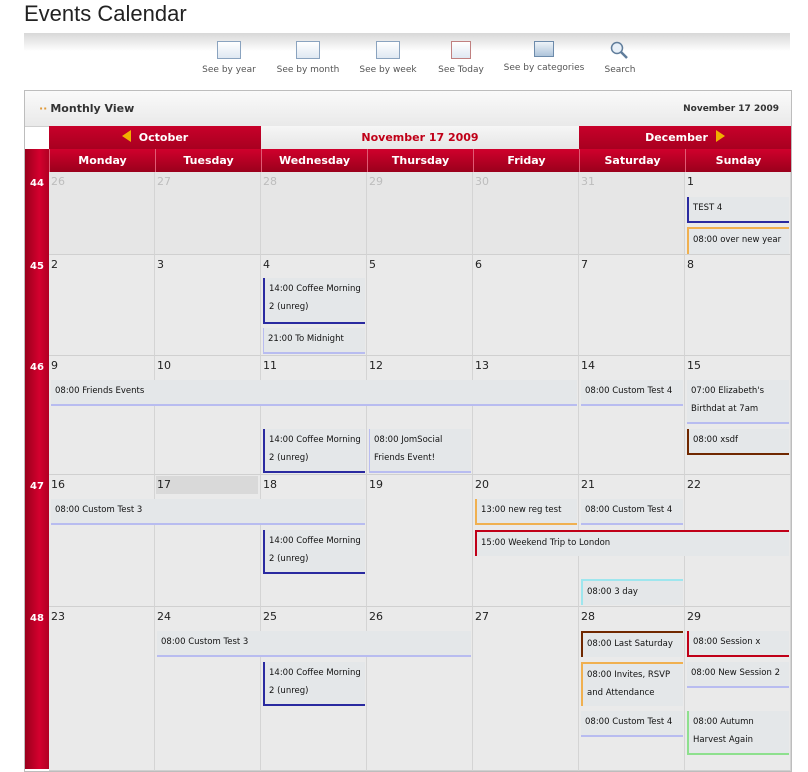 This screenshot has height=772, width=808. What do you see at coordinates (676, 137) in the screenshot?
I see `next-month-label: December` at bounding box center [676, 137].